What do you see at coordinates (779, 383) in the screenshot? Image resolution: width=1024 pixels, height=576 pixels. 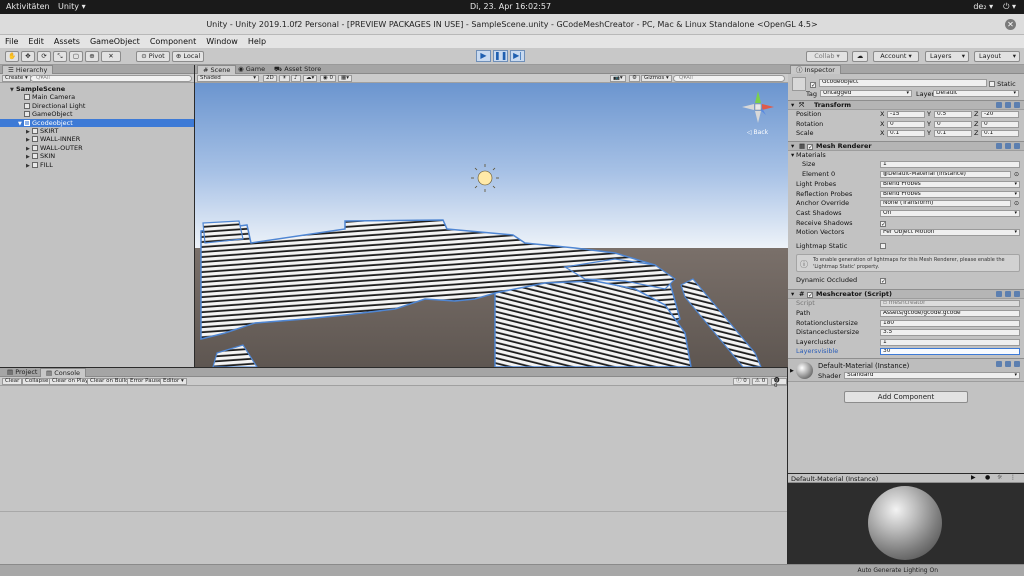 I see `error-count-toggle: ⓿ 0` at bounding box center [779, 383].